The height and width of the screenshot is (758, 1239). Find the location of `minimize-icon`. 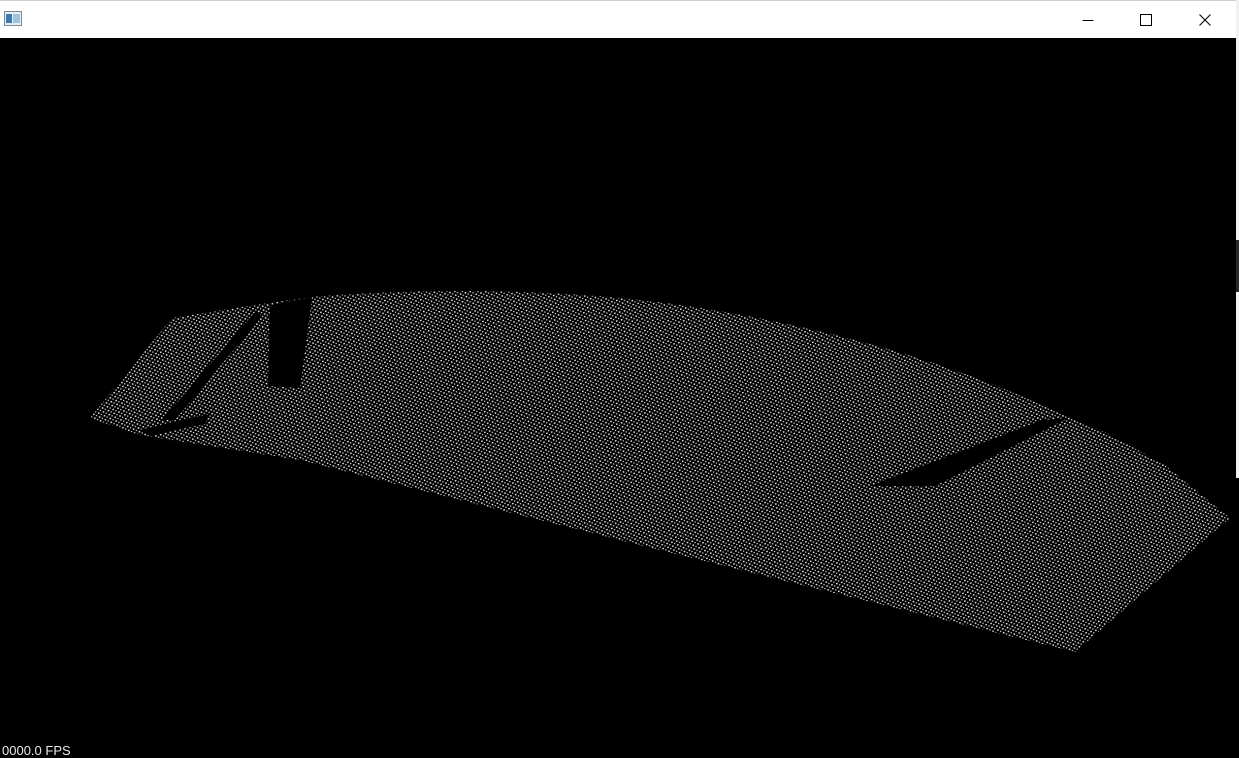

minimize-icon is located at coordinates (1088, 20).